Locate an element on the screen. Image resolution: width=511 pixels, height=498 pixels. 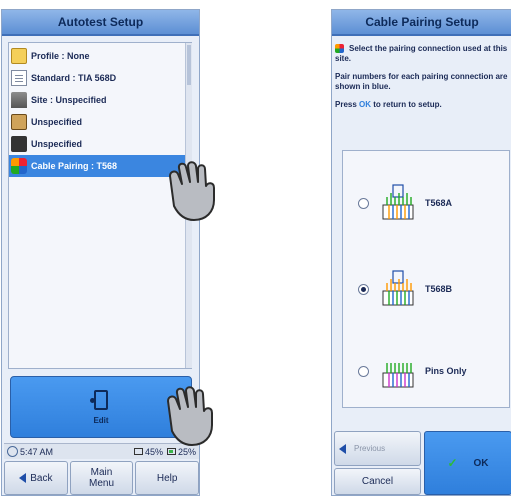
list-item-label: Site : Unspecified is located at coordinates (69, 100).